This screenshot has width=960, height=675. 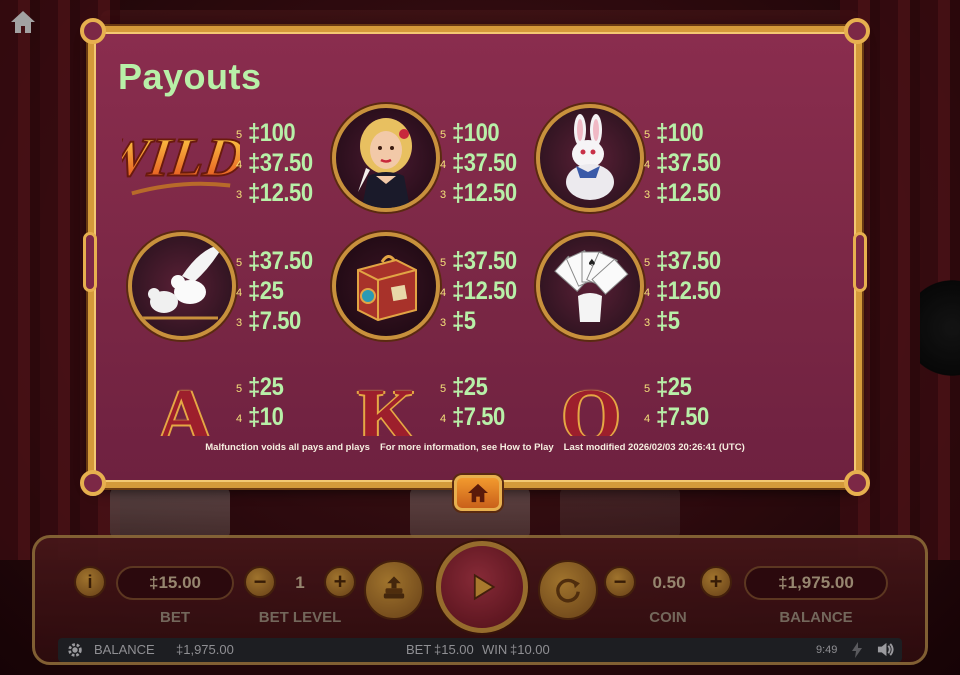 What do you see at coordinates (266, 417) in the screenshot?
I see `pay-value: ‡10` at bounding box center [266, 417].